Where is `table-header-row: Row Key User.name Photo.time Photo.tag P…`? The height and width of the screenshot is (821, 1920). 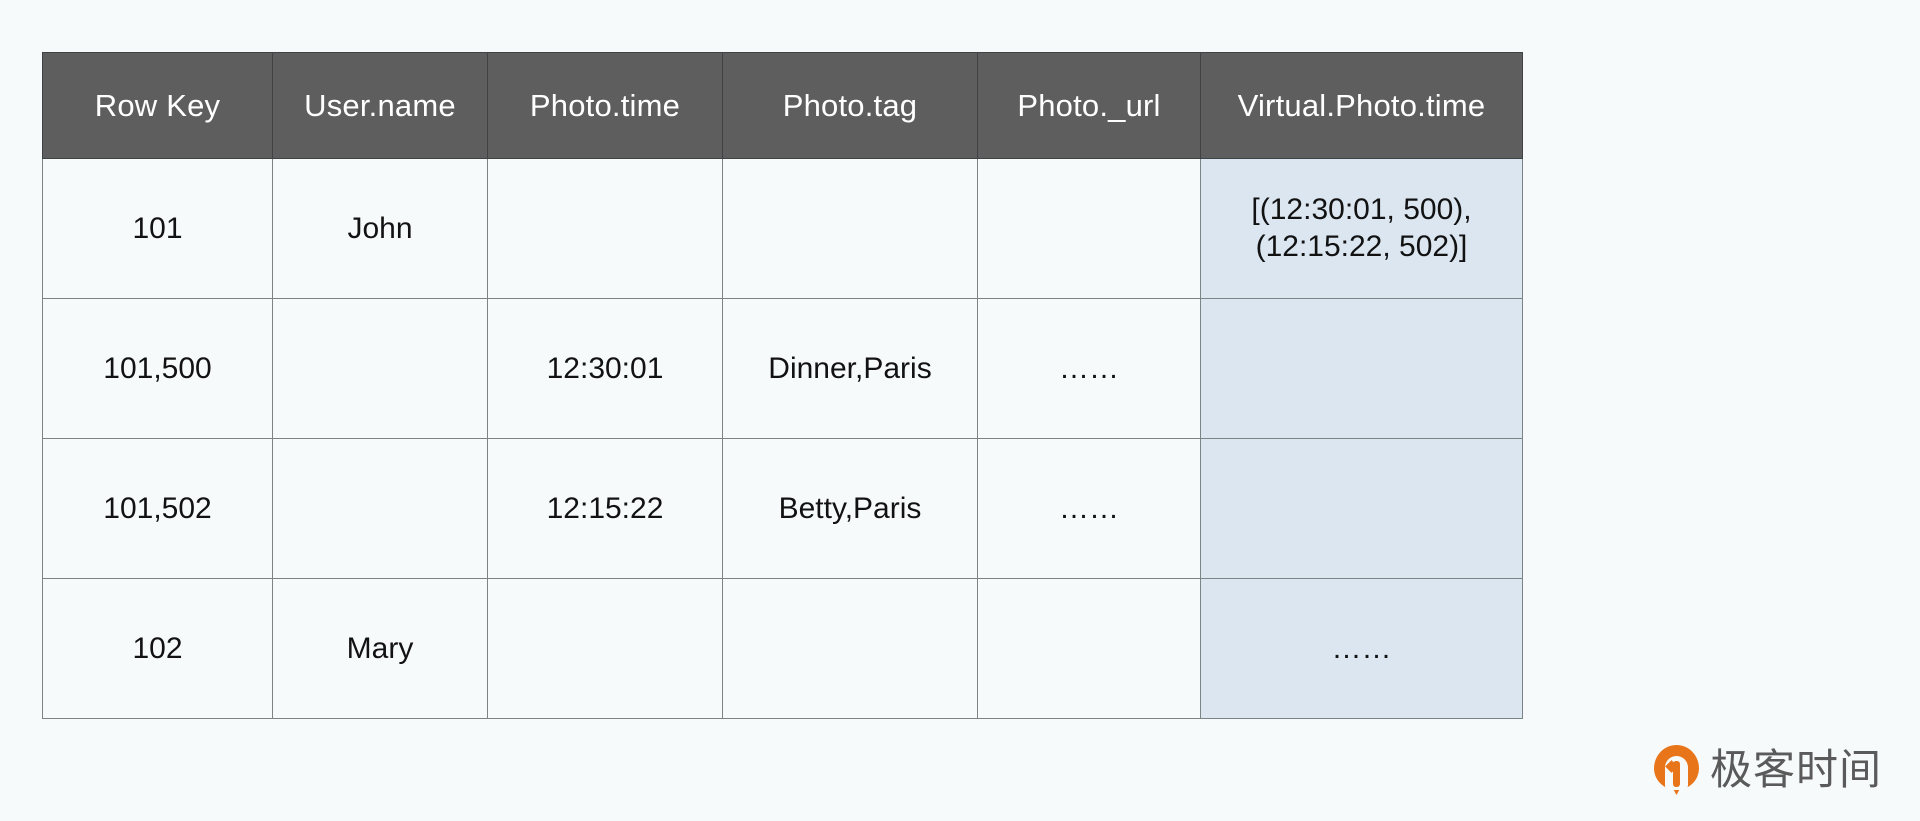
table-header-row: Row Key User.name Photo.time Photo.tag P… is located at coordinates (782, 105).